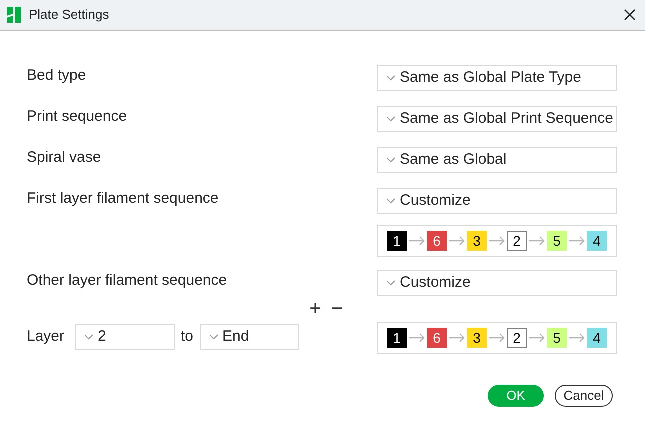 Image resolution: width=645 pixels, height=433 pixels. What do you see at coordinates (187, 336) in the screenshot?
I see `to-label: to` at bounding box center [187, 336].